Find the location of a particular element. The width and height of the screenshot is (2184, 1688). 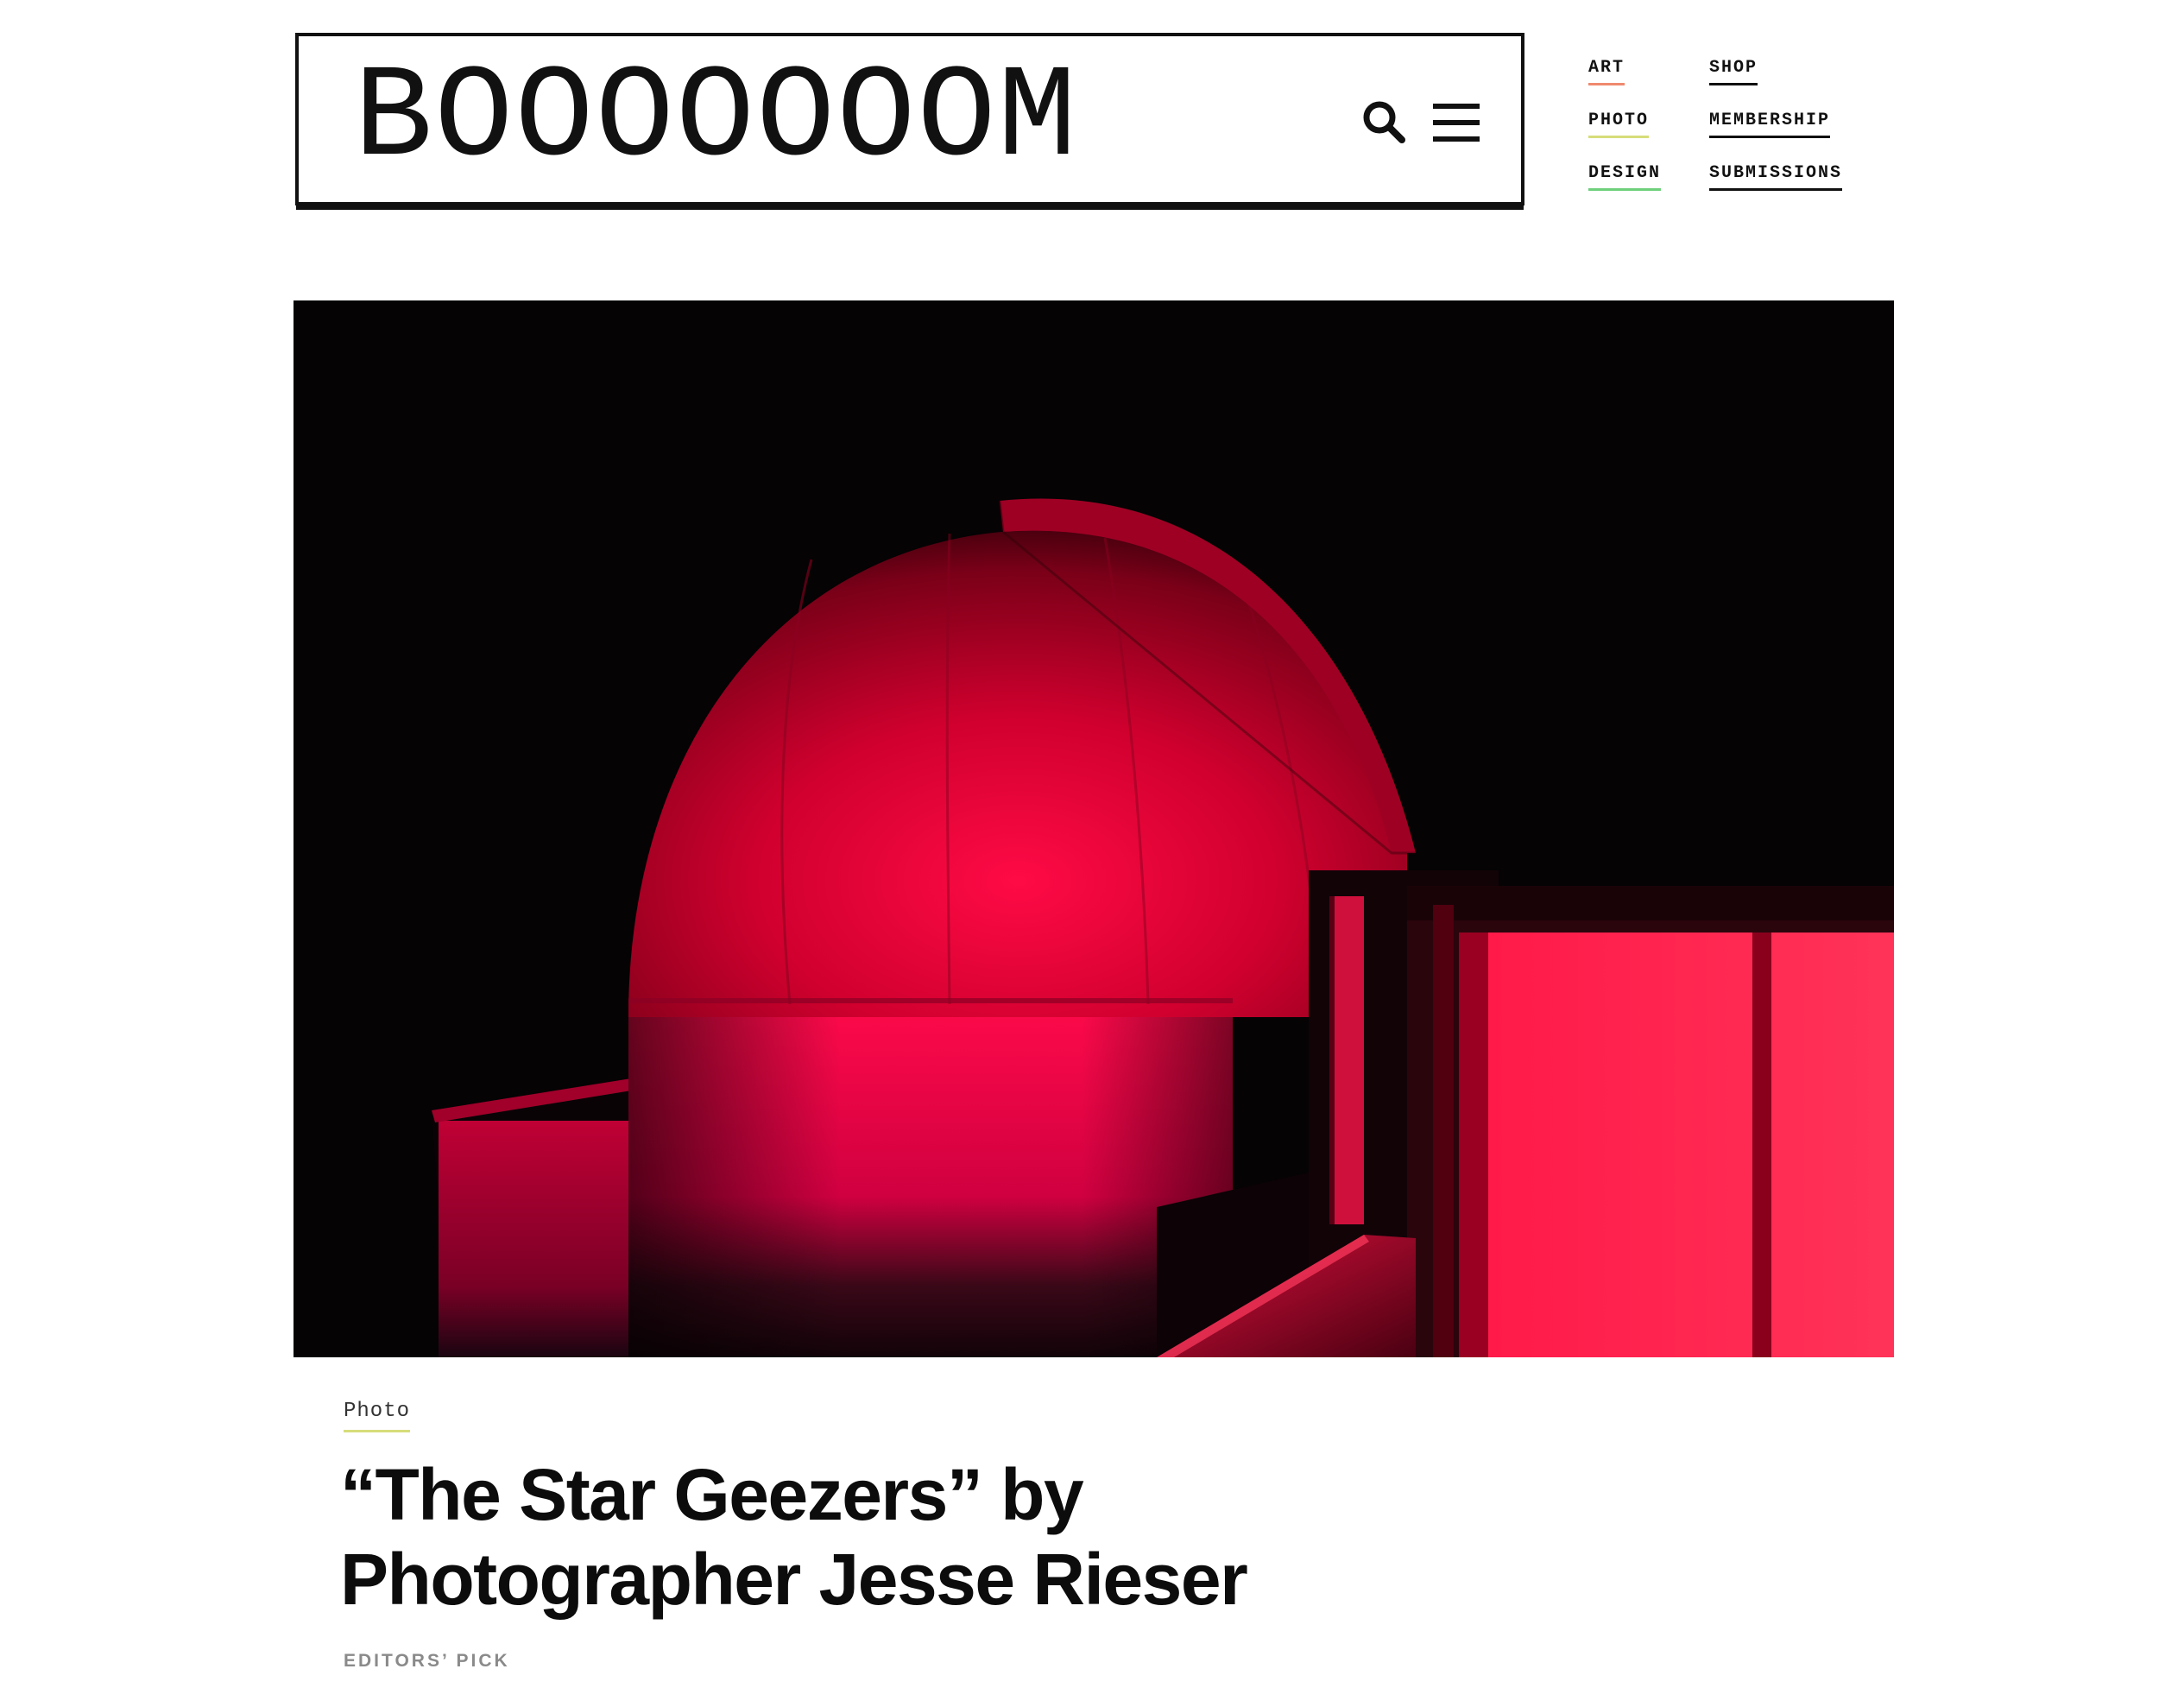

primary-nav: ART PHOTO DESIGN is located at coordinates (1625, 136).